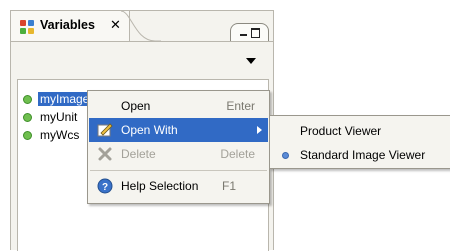 The image size is (450, 251). Describe the element at coordinates (105, 130) in the screenshot. I see `open-with-icon` at that location.